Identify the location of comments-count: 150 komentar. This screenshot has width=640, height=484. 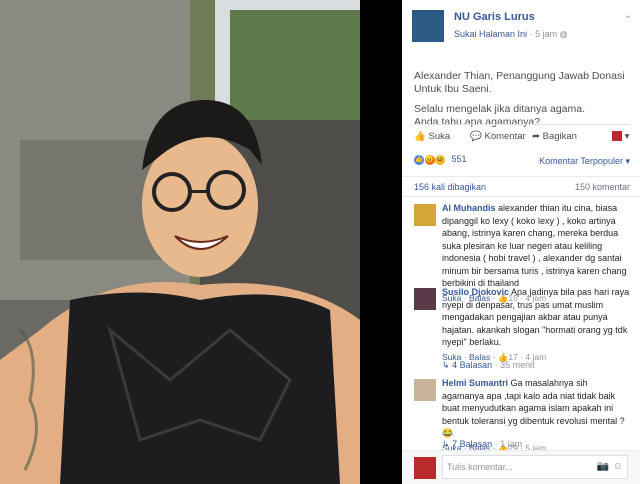
(602, 187).